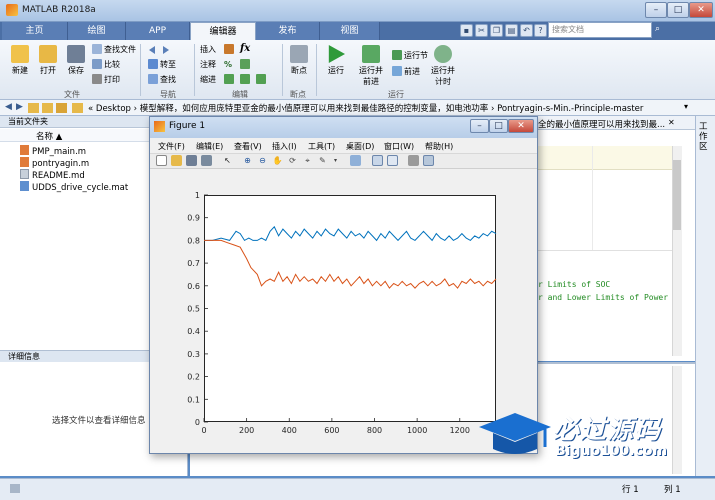 Image resolution: width=715 pixels, height=500 pixels. What do you see at coordinates (443, 66) in the screenshot?
I see `run-and-time-button: 运行并 计时` at bounding box center [443, 66].